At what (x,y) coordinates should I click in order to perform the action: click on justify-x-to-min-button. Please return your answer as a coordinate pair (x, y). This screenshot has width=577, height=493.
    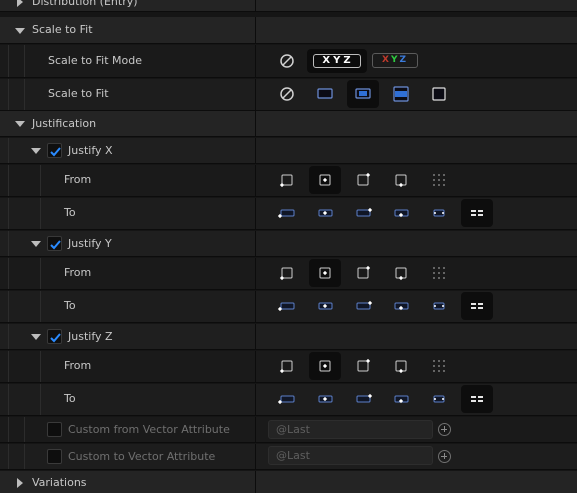
    Looking at the image, I should click on (287, 213).